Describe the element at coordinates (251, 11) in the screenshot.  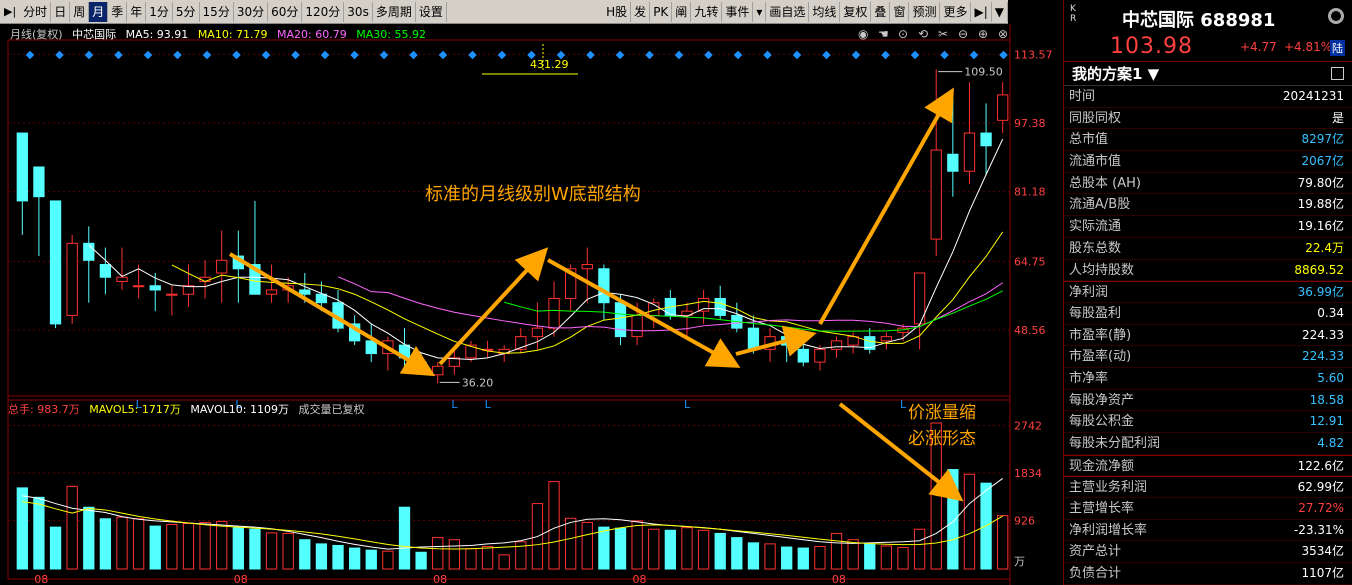
I see `period-tab: 30分` at that location.